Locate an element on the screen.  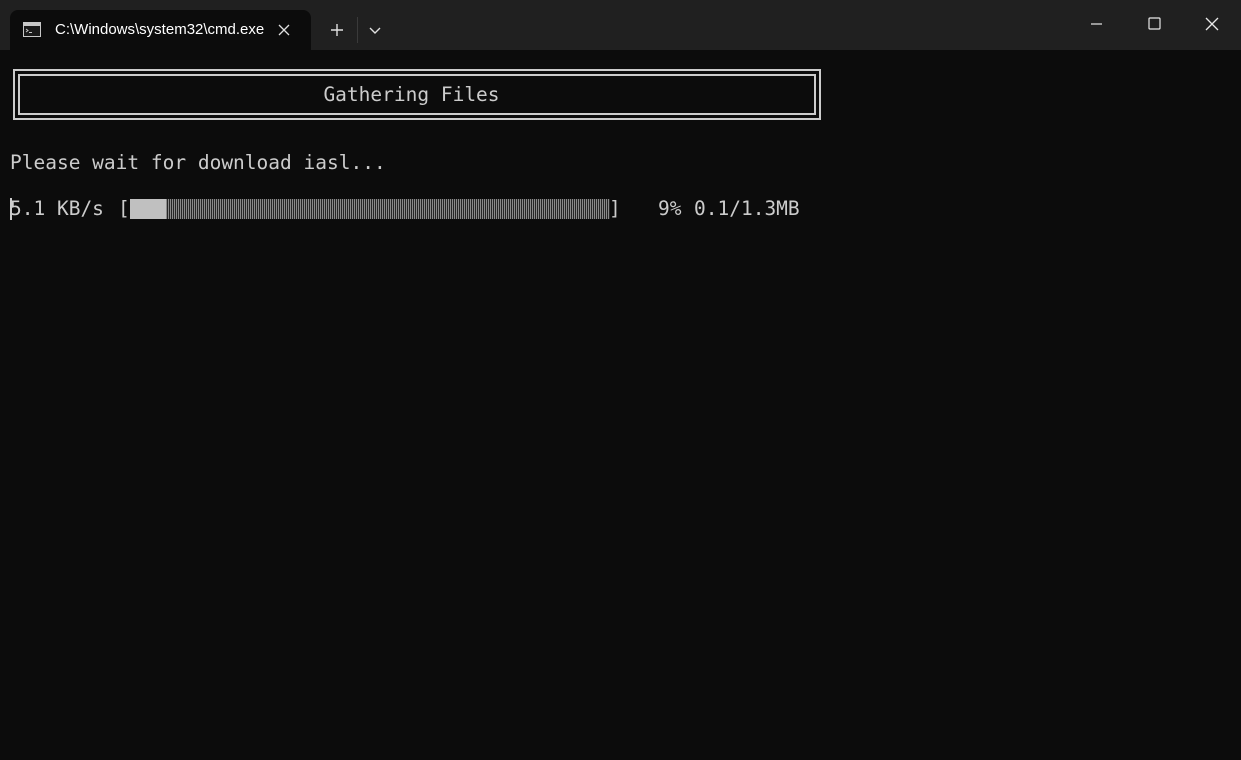
progress-bar-fill is located at coordinates (148, 209).